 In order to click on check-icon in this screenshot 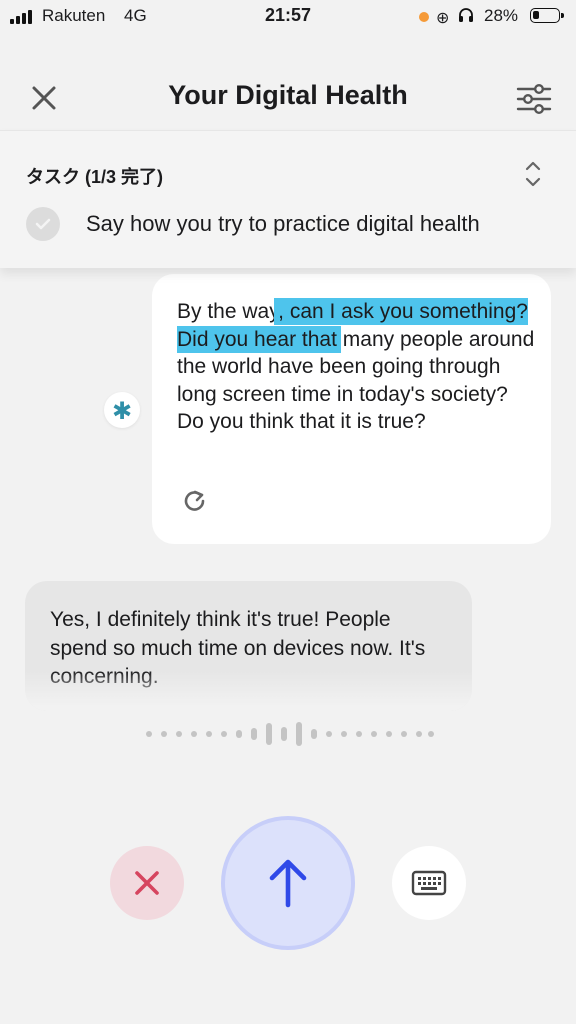, I will do `click(43, 224)`.